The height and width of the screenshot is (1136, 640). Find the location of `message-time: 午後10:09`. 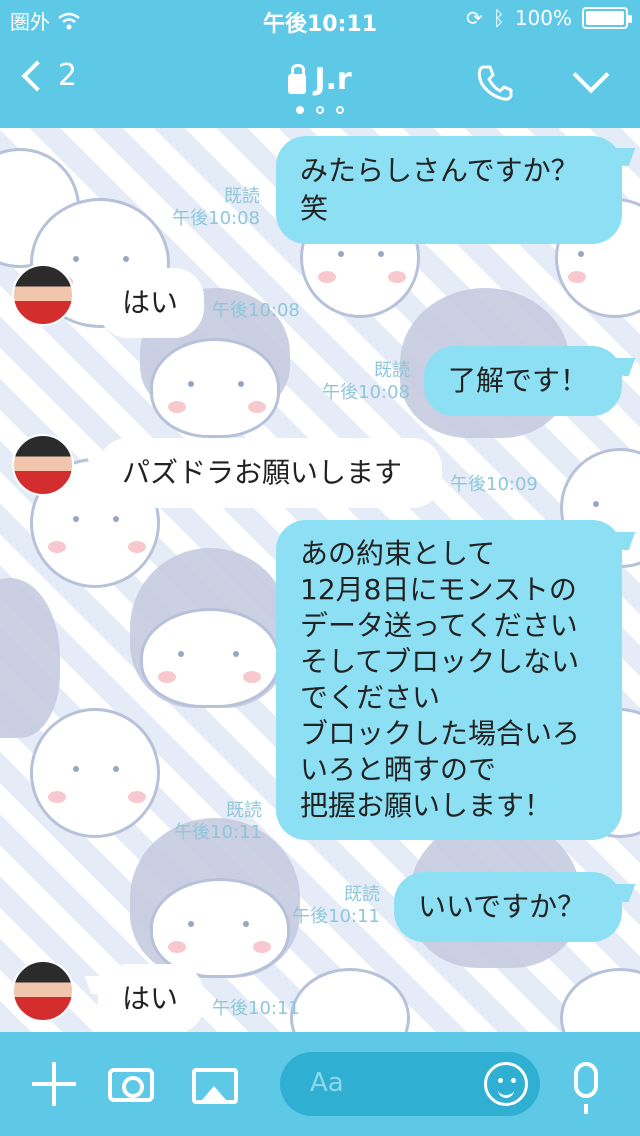

message-time: 午後10:09 is located at coordinates (494, 484).